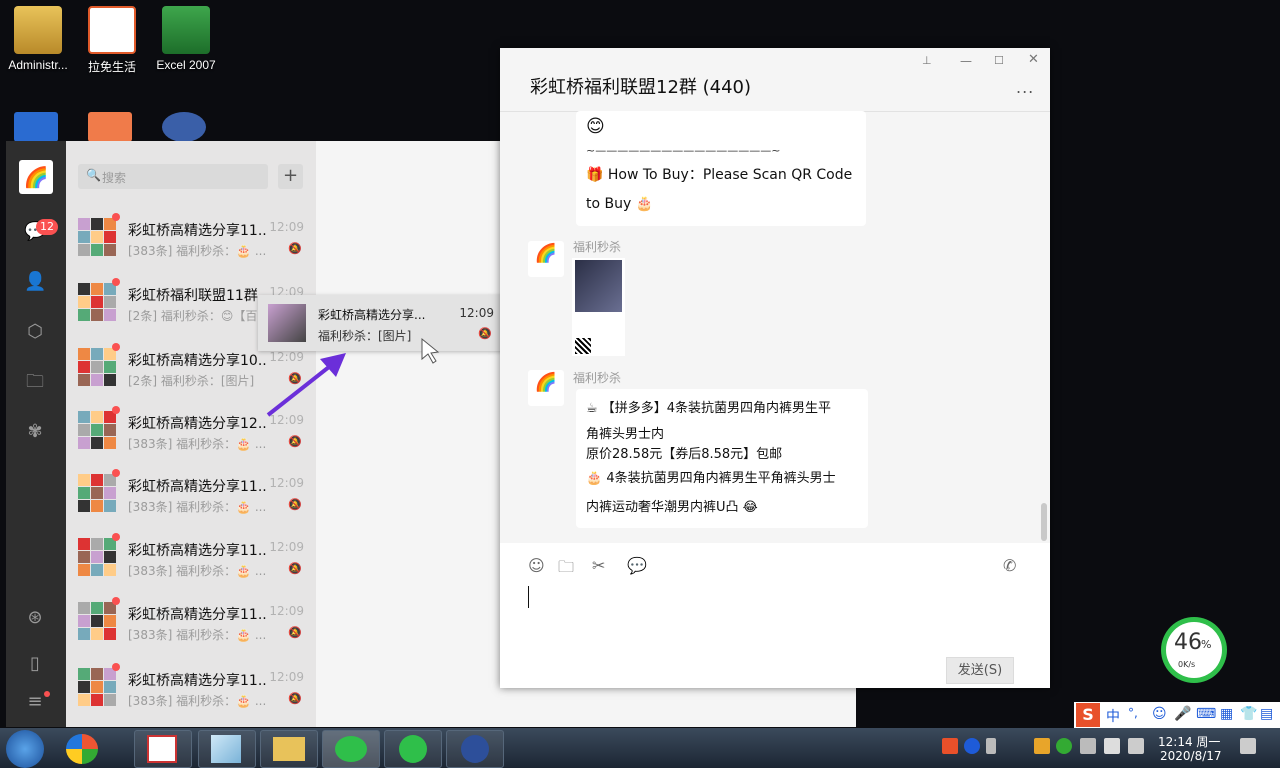 The width and height of the screenshot is (1280, 768). Describe the element at coordinates (972, 746) in the screenshot. I see `help-icon` at that location.